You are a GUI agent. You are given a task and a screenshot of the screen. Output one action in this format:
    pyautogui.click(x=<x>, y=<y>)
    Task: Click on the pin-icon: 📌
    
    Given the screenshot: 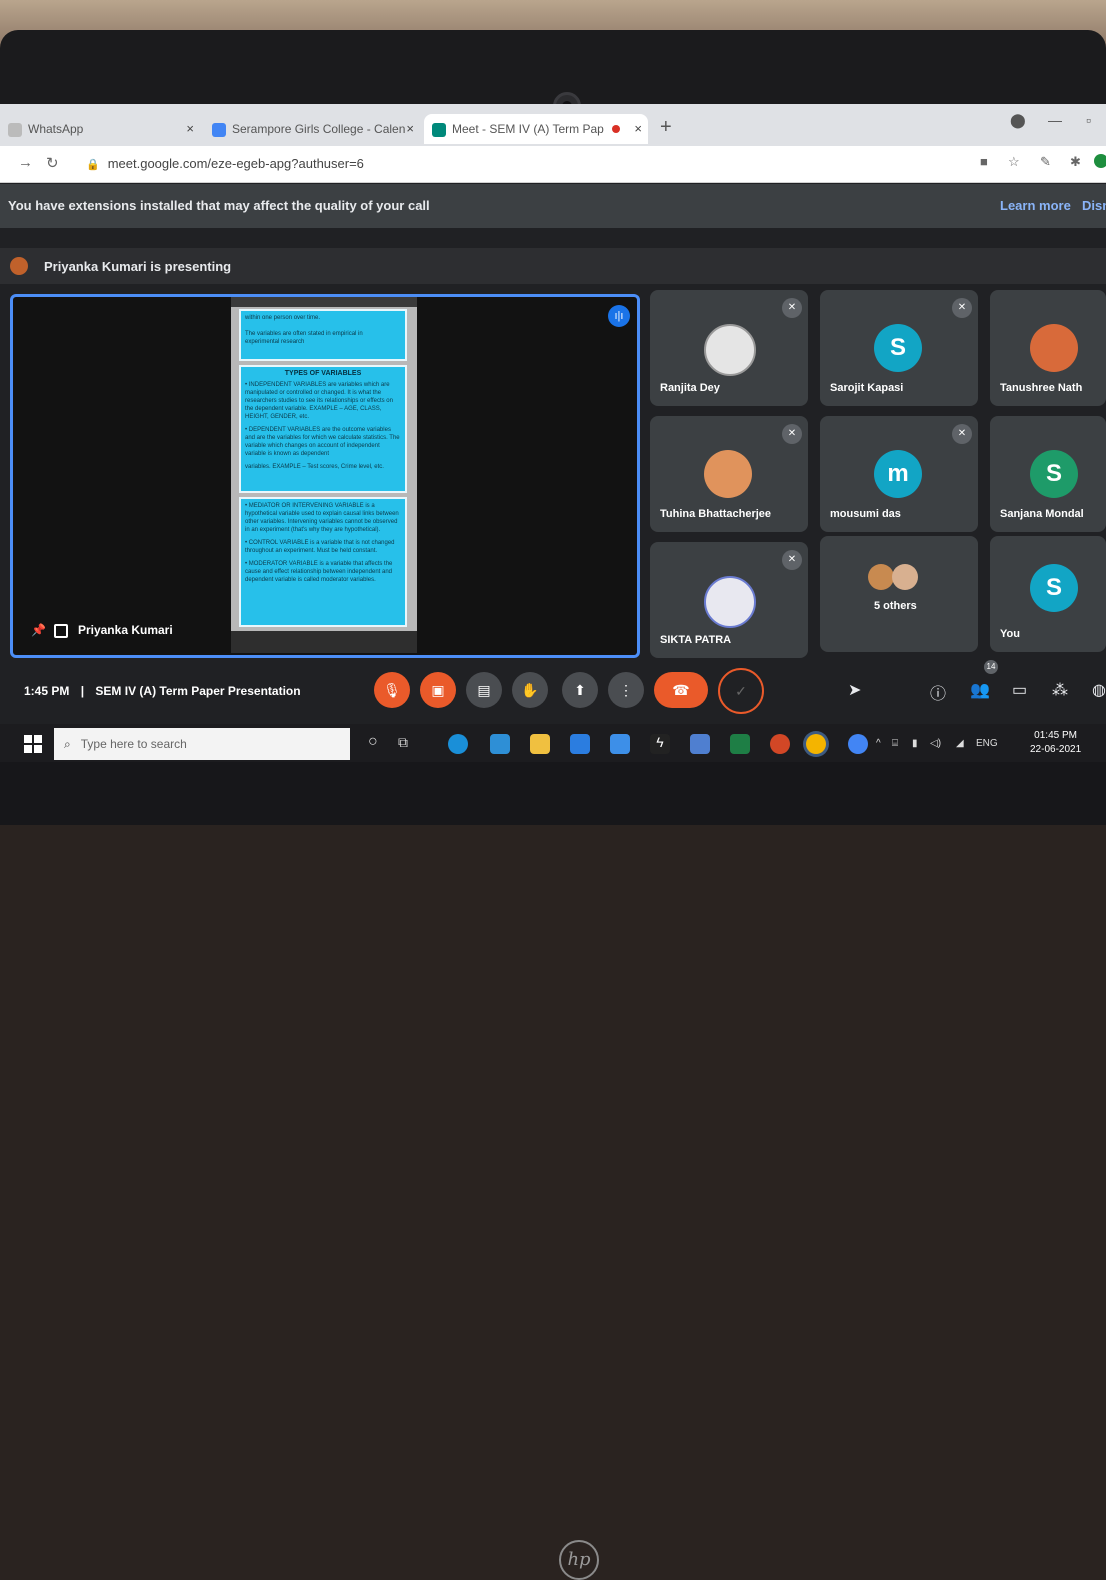 What is the action you would take?
    pyautogui.click(x=38, y=630)
    